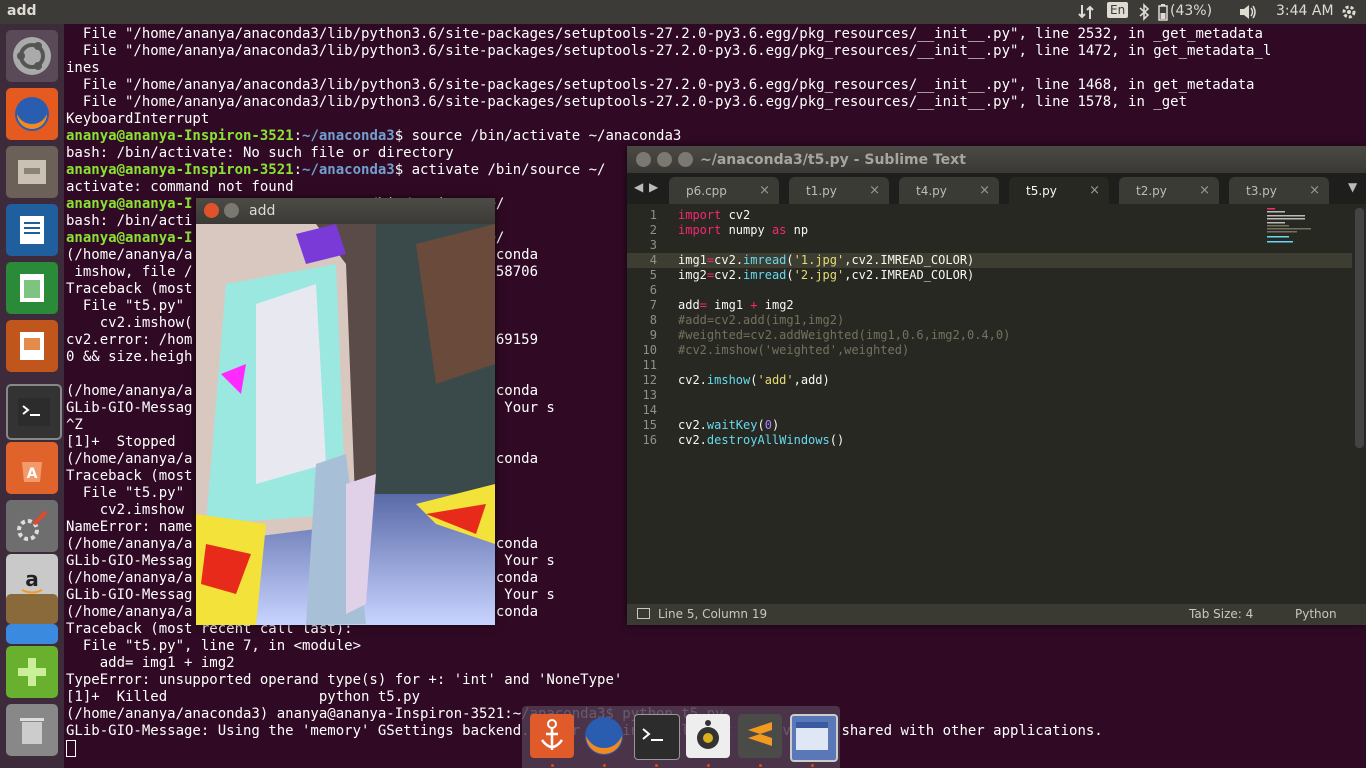  I want to click on launcher: A a, so click(32, 396).